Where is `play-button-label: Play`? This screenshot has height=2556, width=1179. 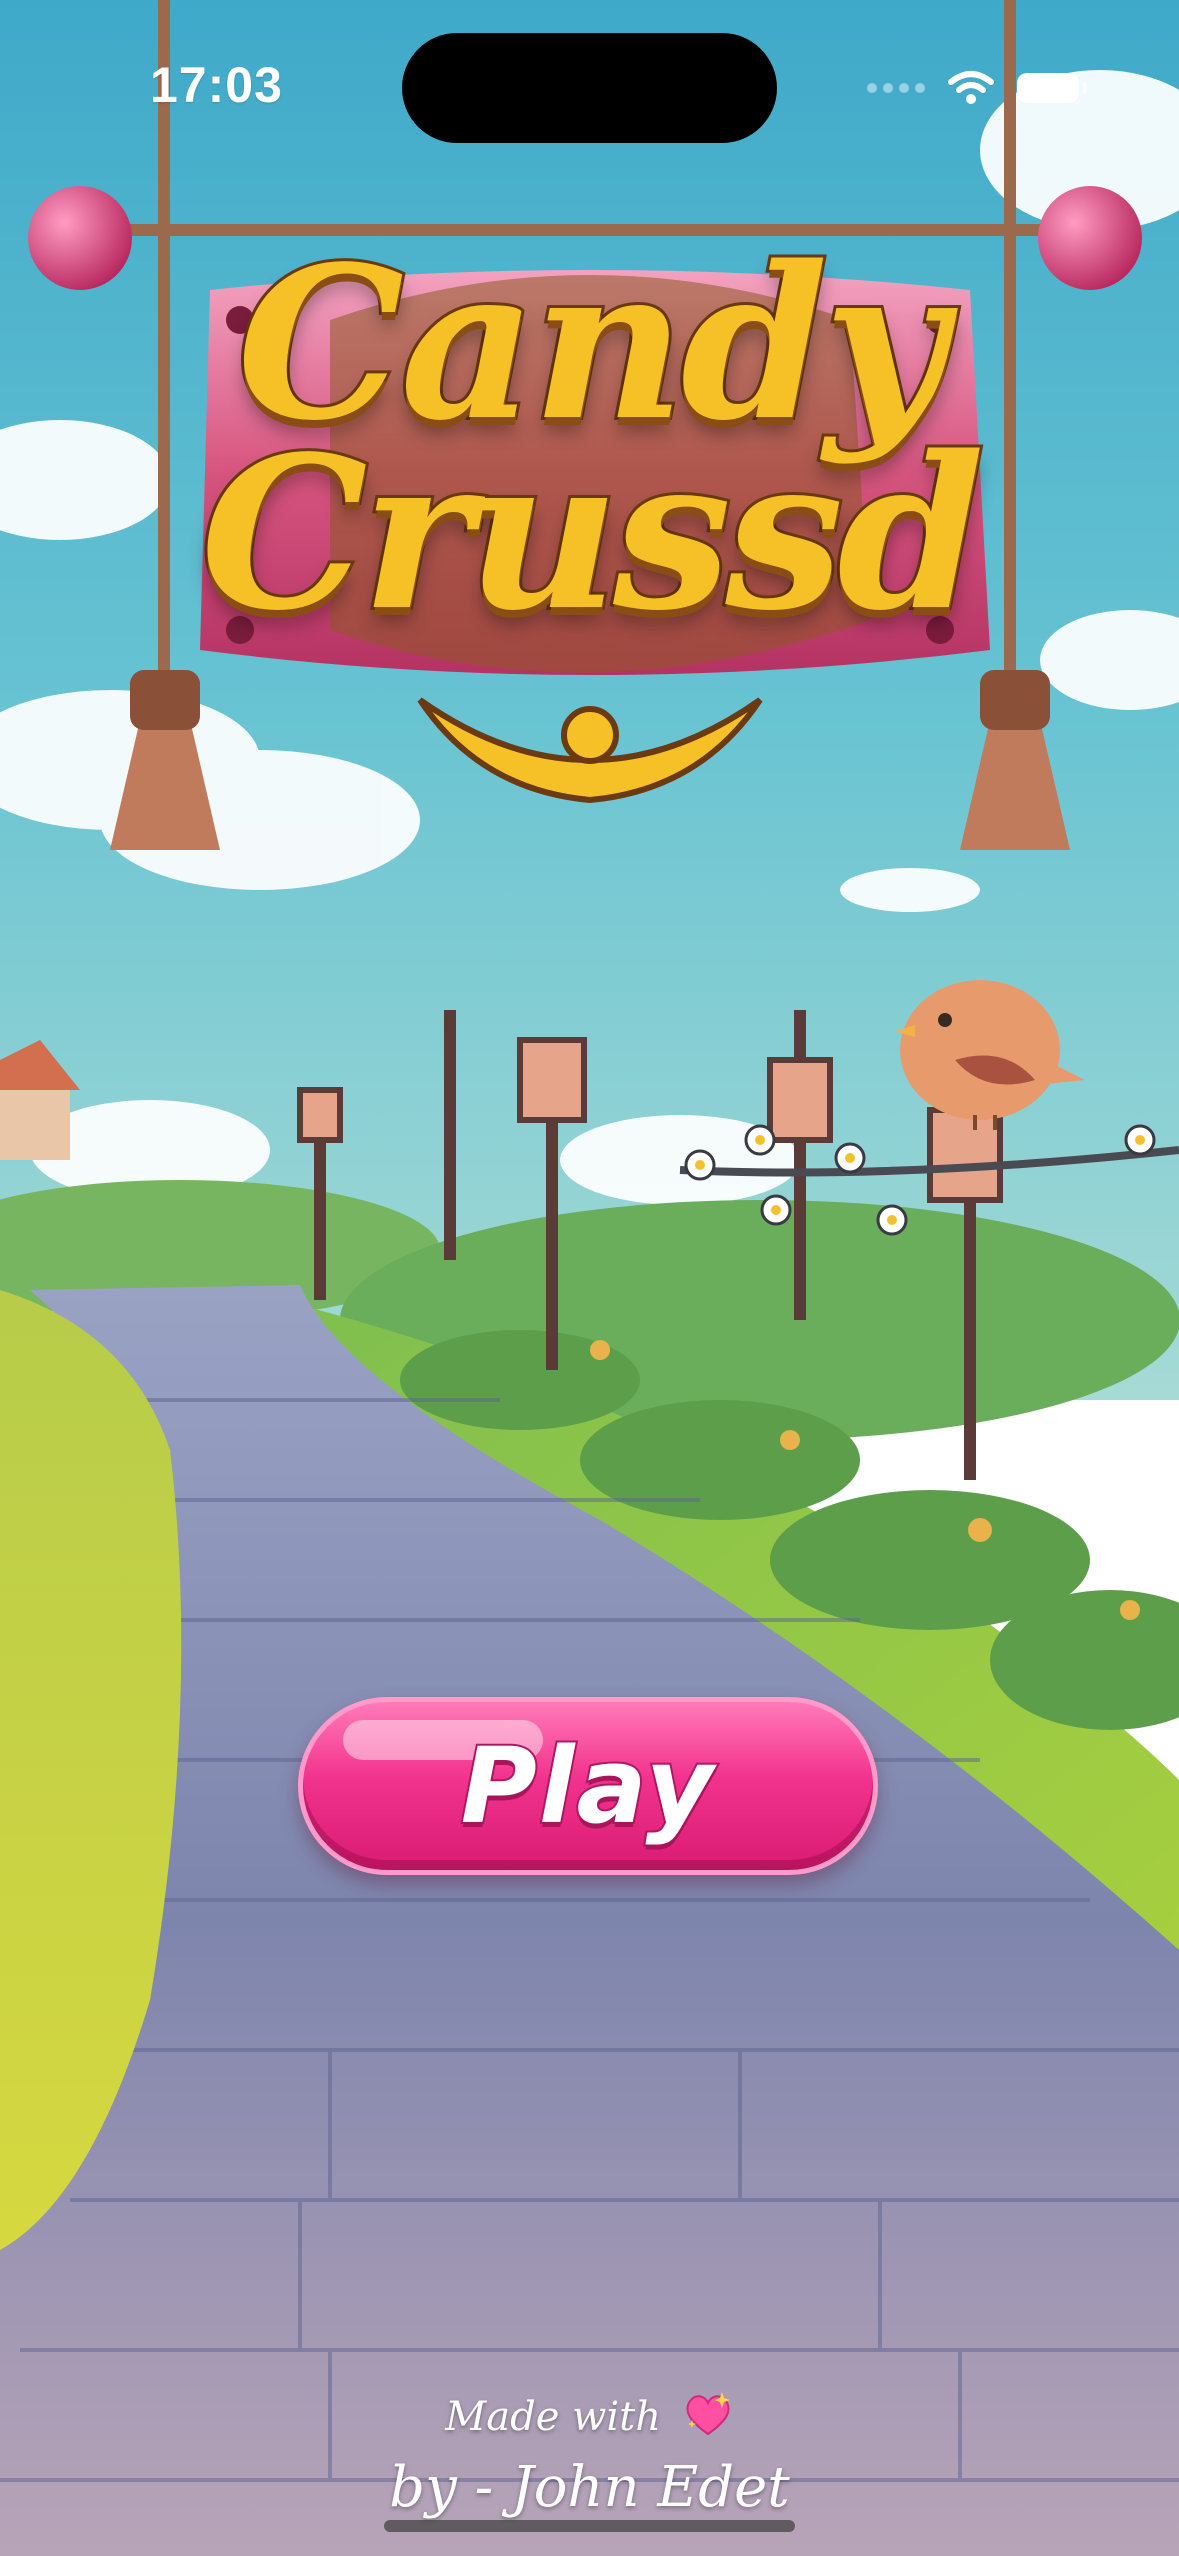
play-button-label: Play is located at coordinates (587, 1786).